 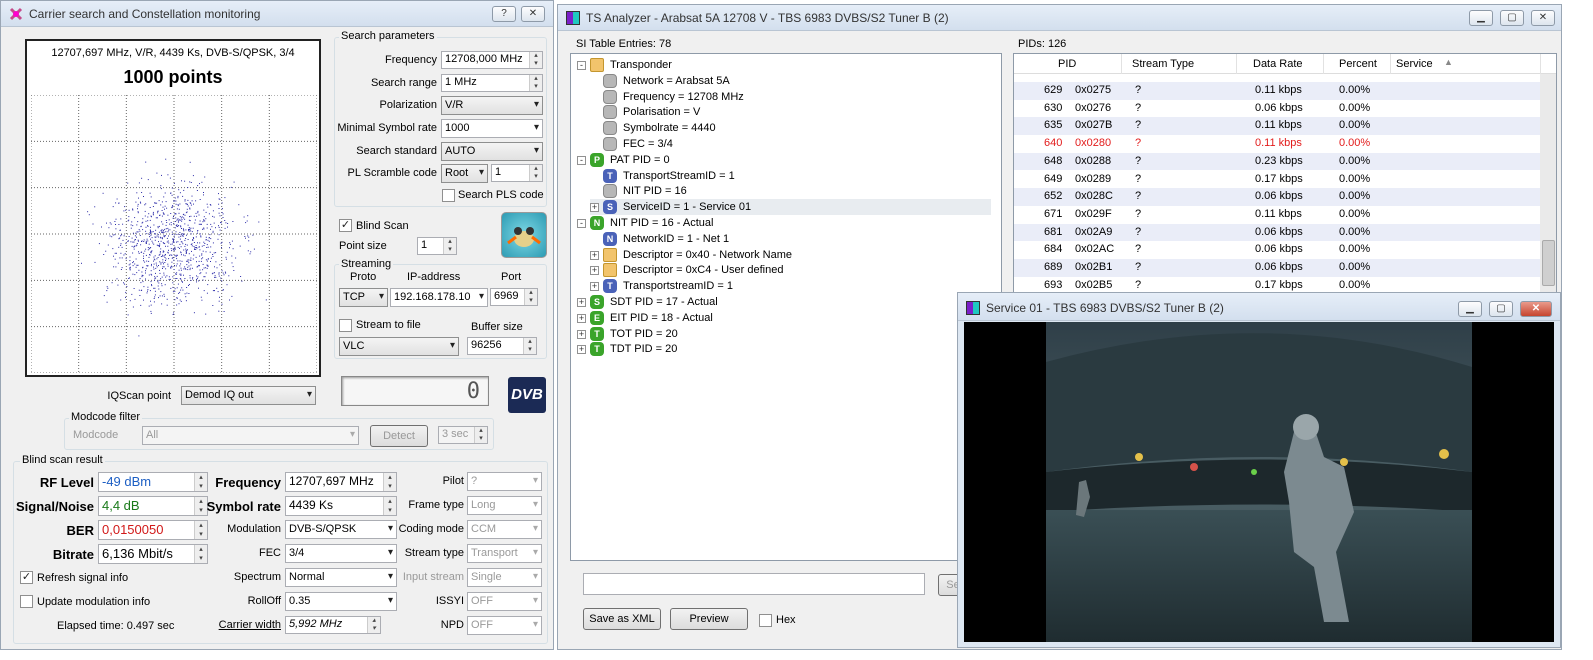 What do you see at coordinates (341, 529) in the screenshot?
I see `modulation-select: DVB-S/QPSK` at bounding box center [341, 529].